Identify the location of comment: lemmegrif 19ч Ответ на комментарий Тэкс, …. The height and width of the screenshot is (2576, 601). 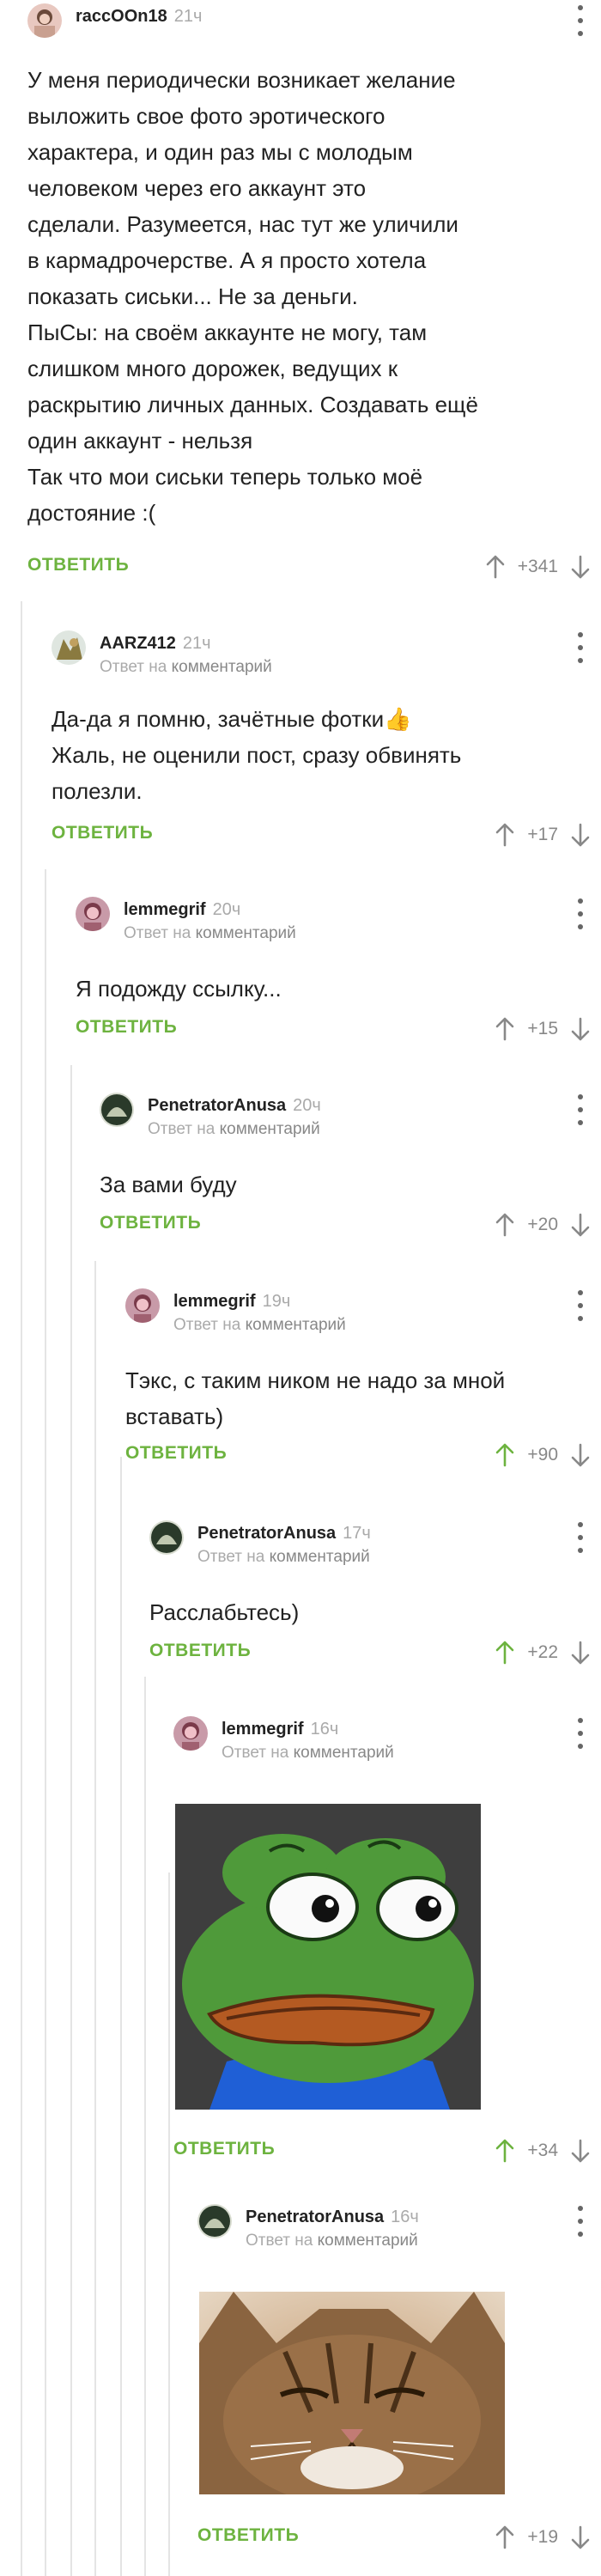
(363, 1376).